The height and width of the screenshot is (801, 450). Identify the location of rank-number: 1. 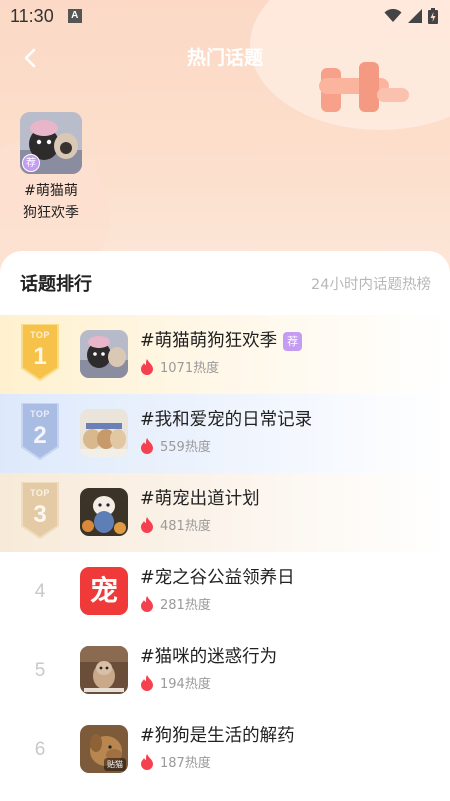
(40, 356).